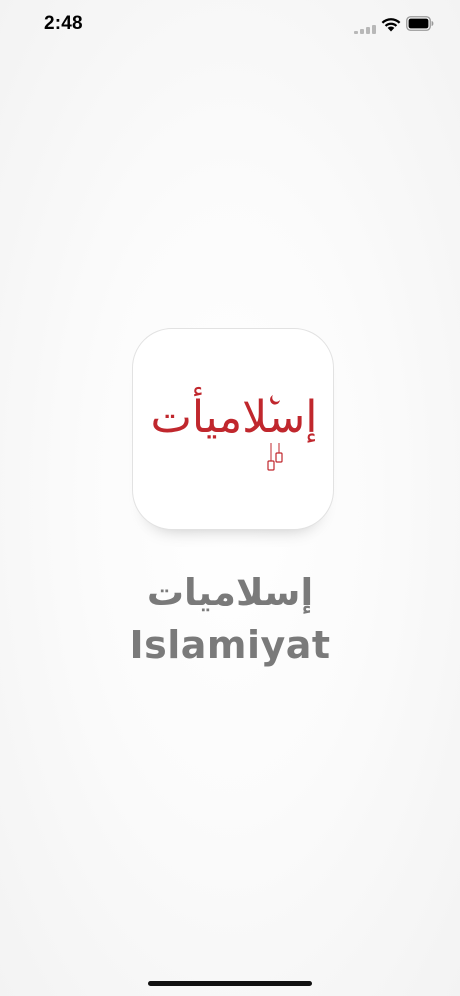 Image resolution: width=460 pixels, height=996 pixels. Describe the element at coordinates (63, 23) in the screenshot. I see `status-time: 2:48` at that location.